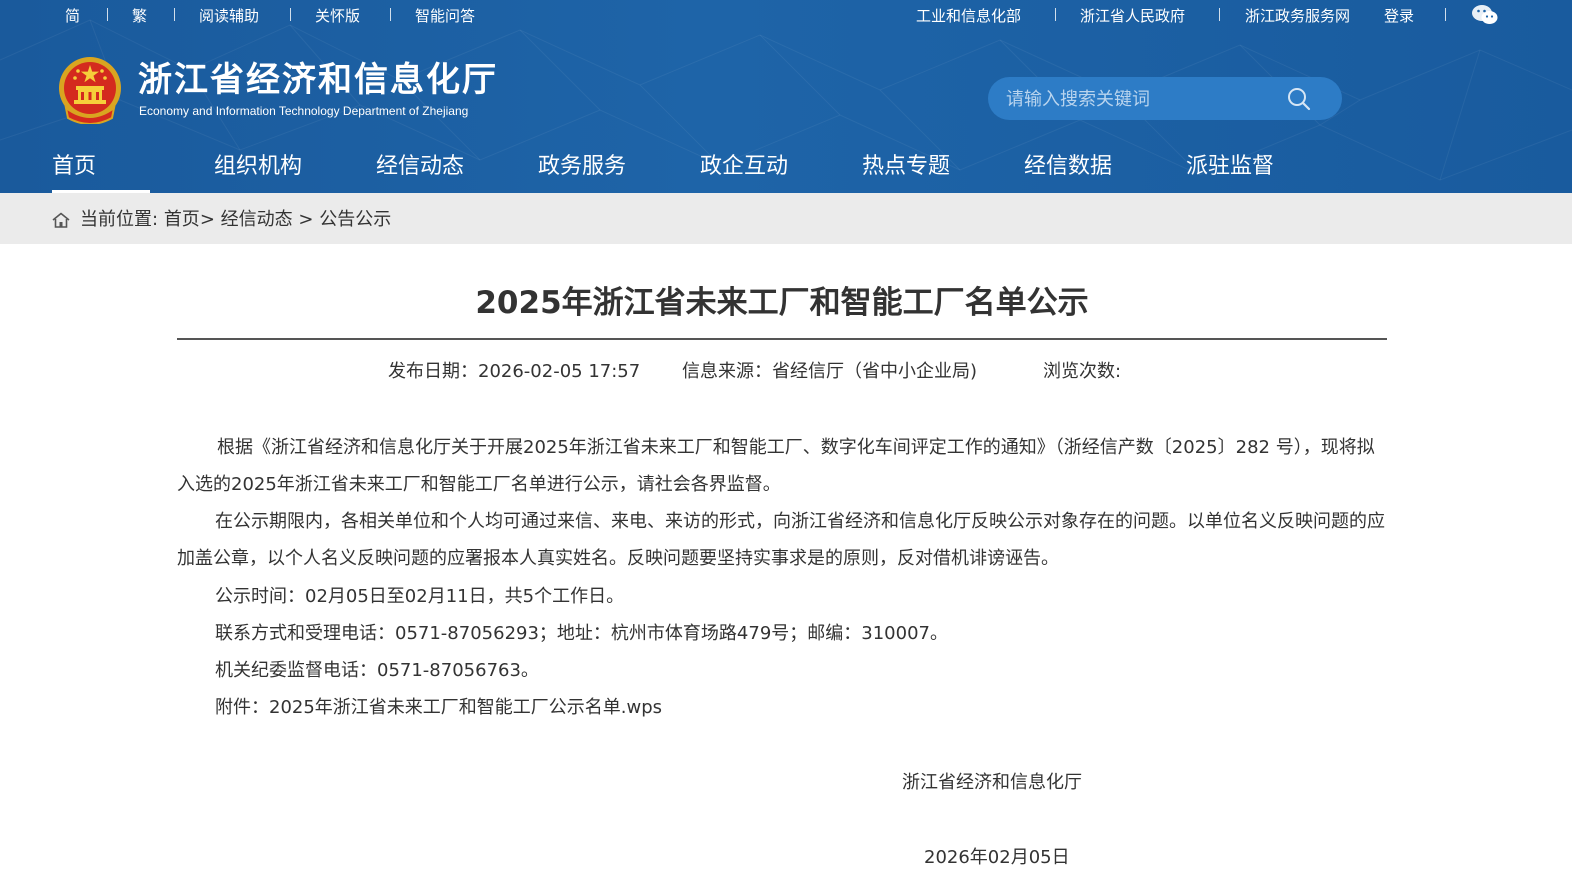 This screenshot has height=884, width=1572. Describe the element at coordinates (727, 371) in the screenshot. I see `source-label: 信息来源：` at that location.